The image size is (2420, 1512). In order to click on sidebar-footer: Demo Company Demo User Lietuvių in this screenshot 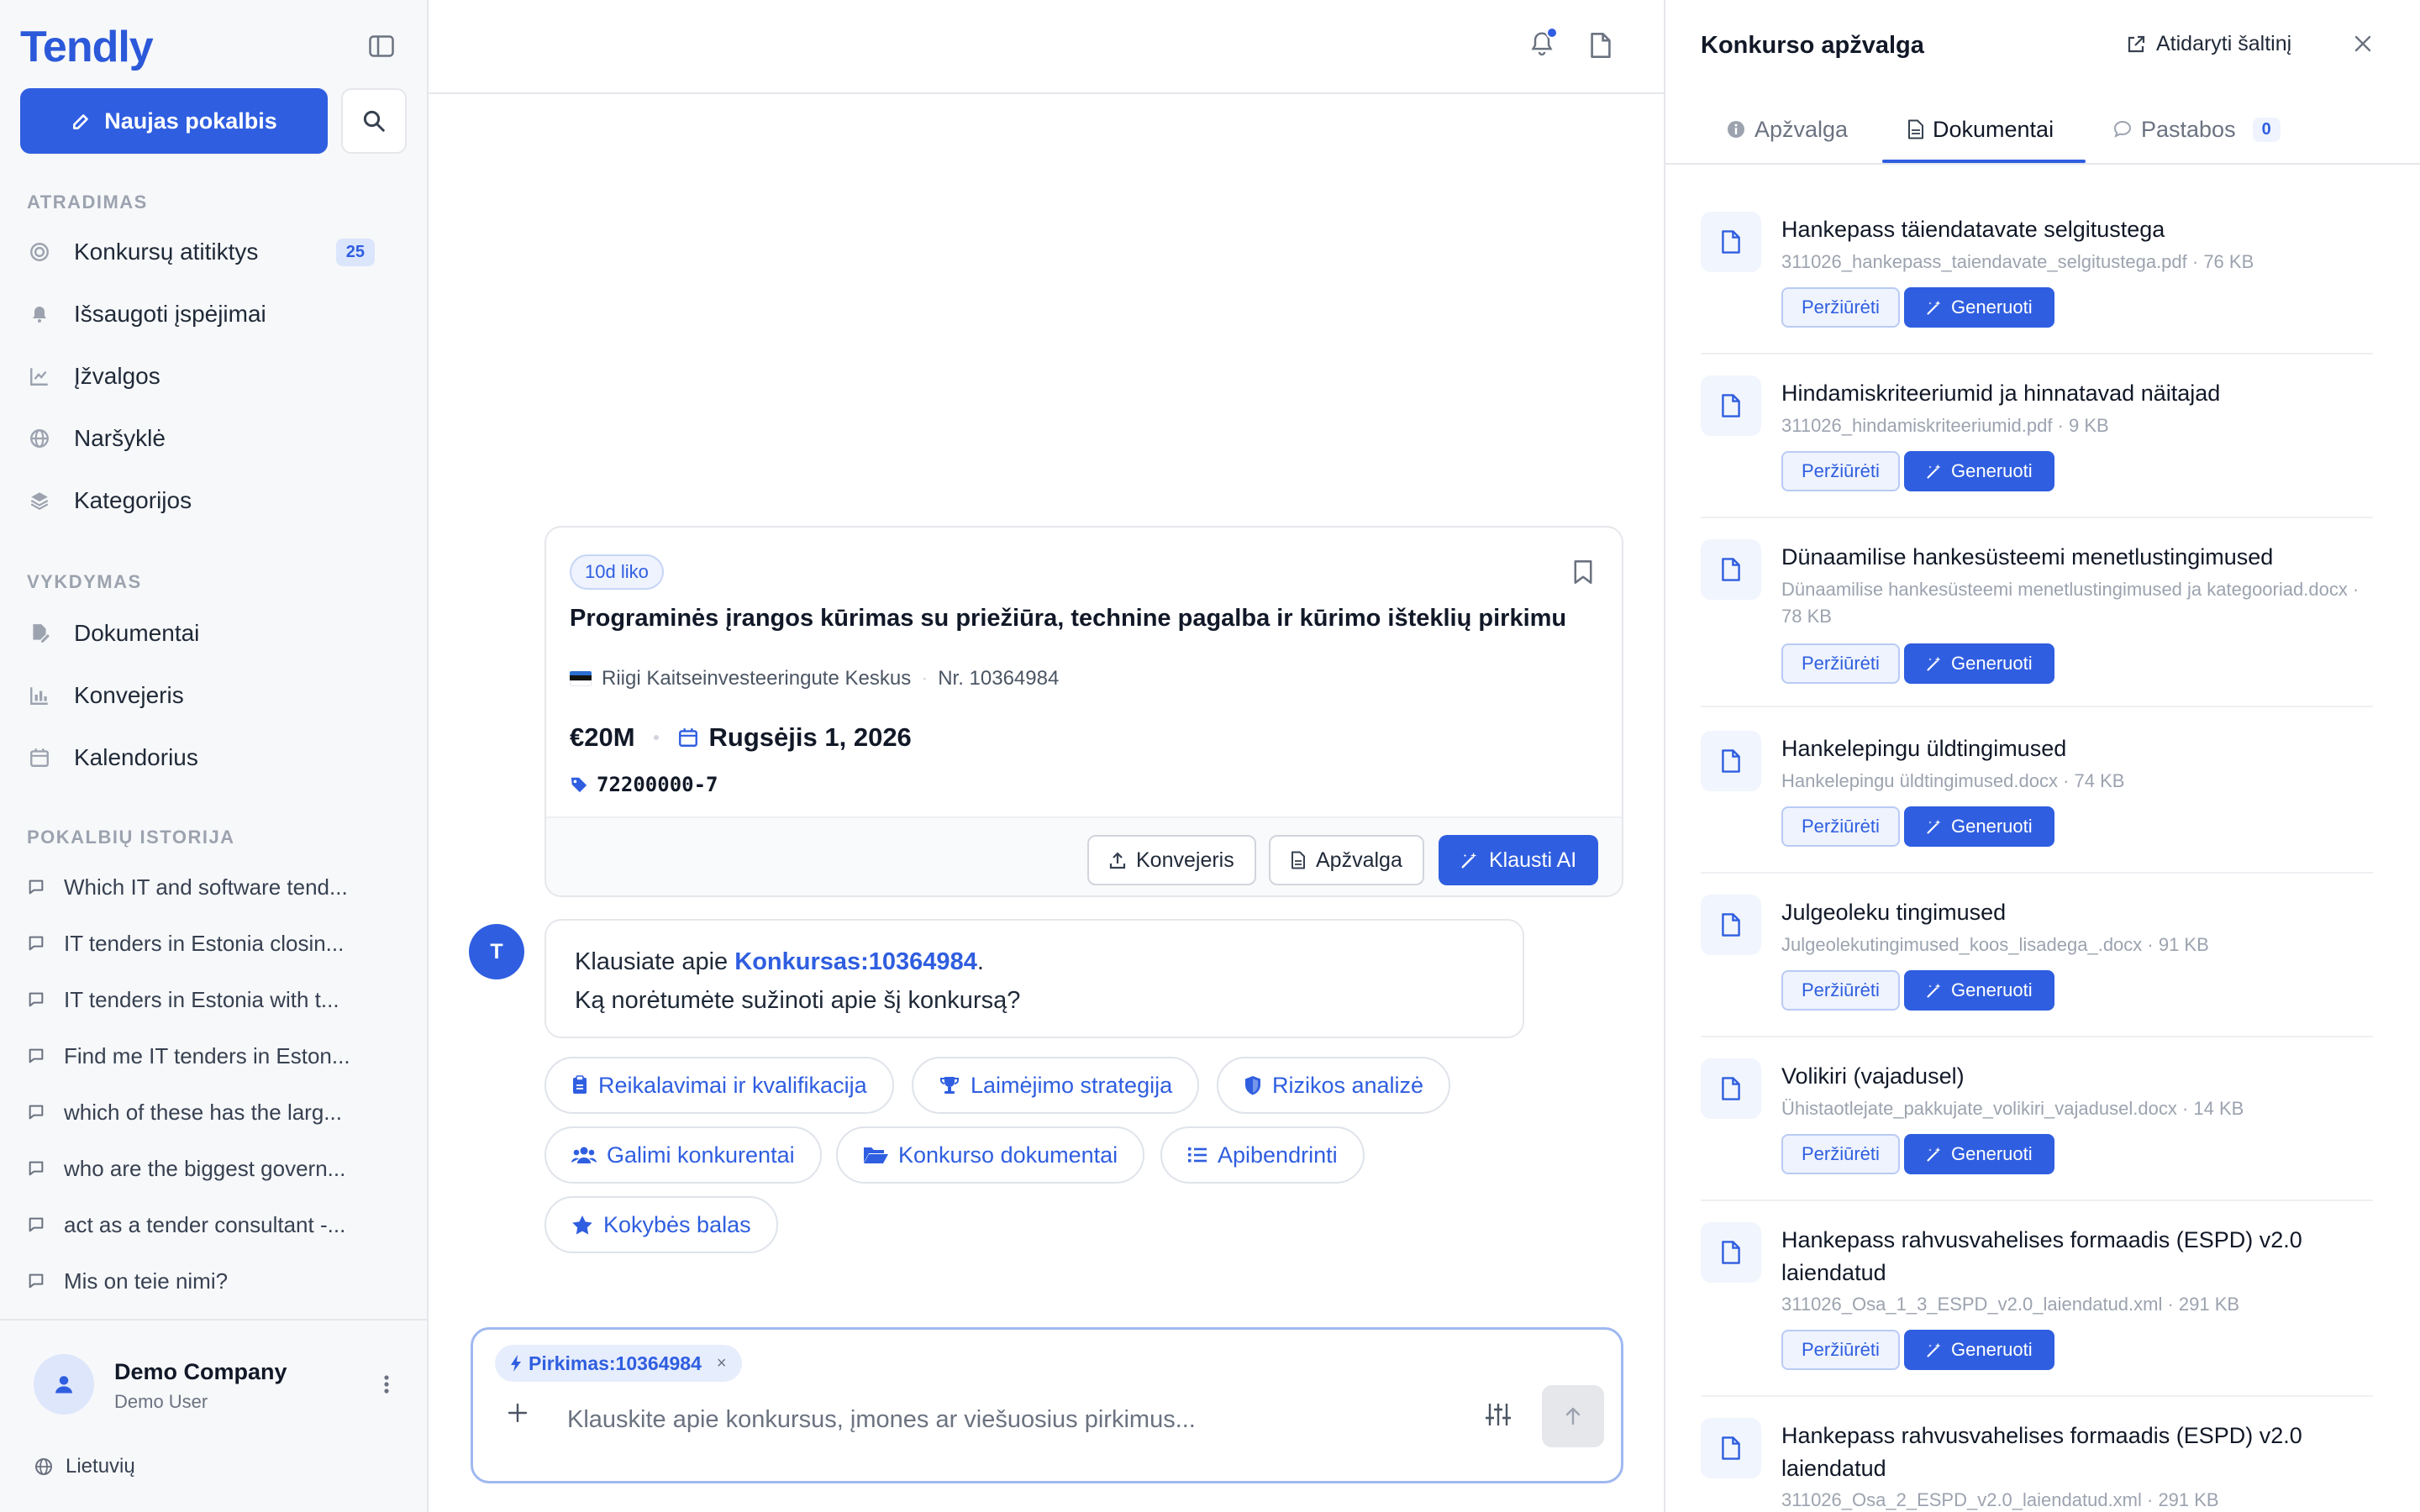, I will do `click(214, 1415)`.